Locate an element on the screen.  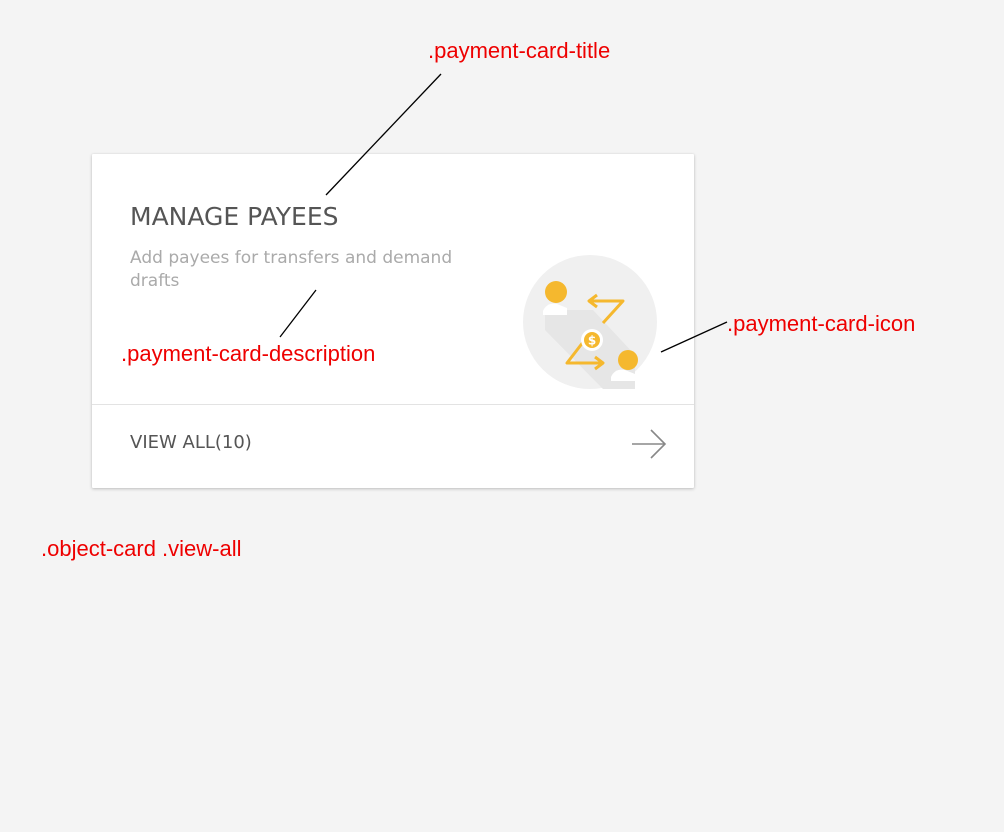
currency-symbol: $ is located at coordinates (592, 341).